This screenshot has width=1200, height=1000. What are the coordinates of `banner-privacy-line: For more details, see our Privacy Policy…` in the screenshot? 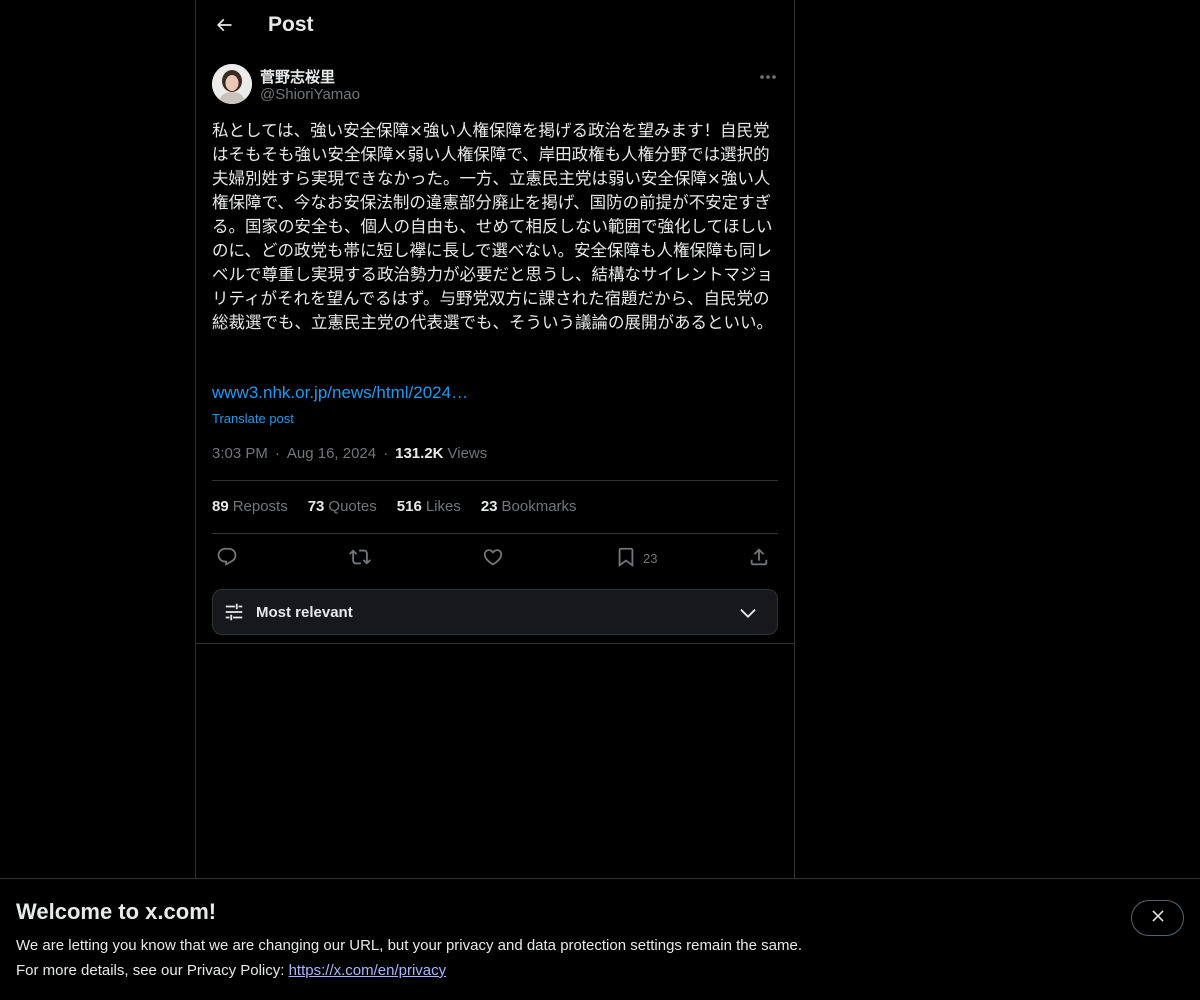 It's located at (231, 970).